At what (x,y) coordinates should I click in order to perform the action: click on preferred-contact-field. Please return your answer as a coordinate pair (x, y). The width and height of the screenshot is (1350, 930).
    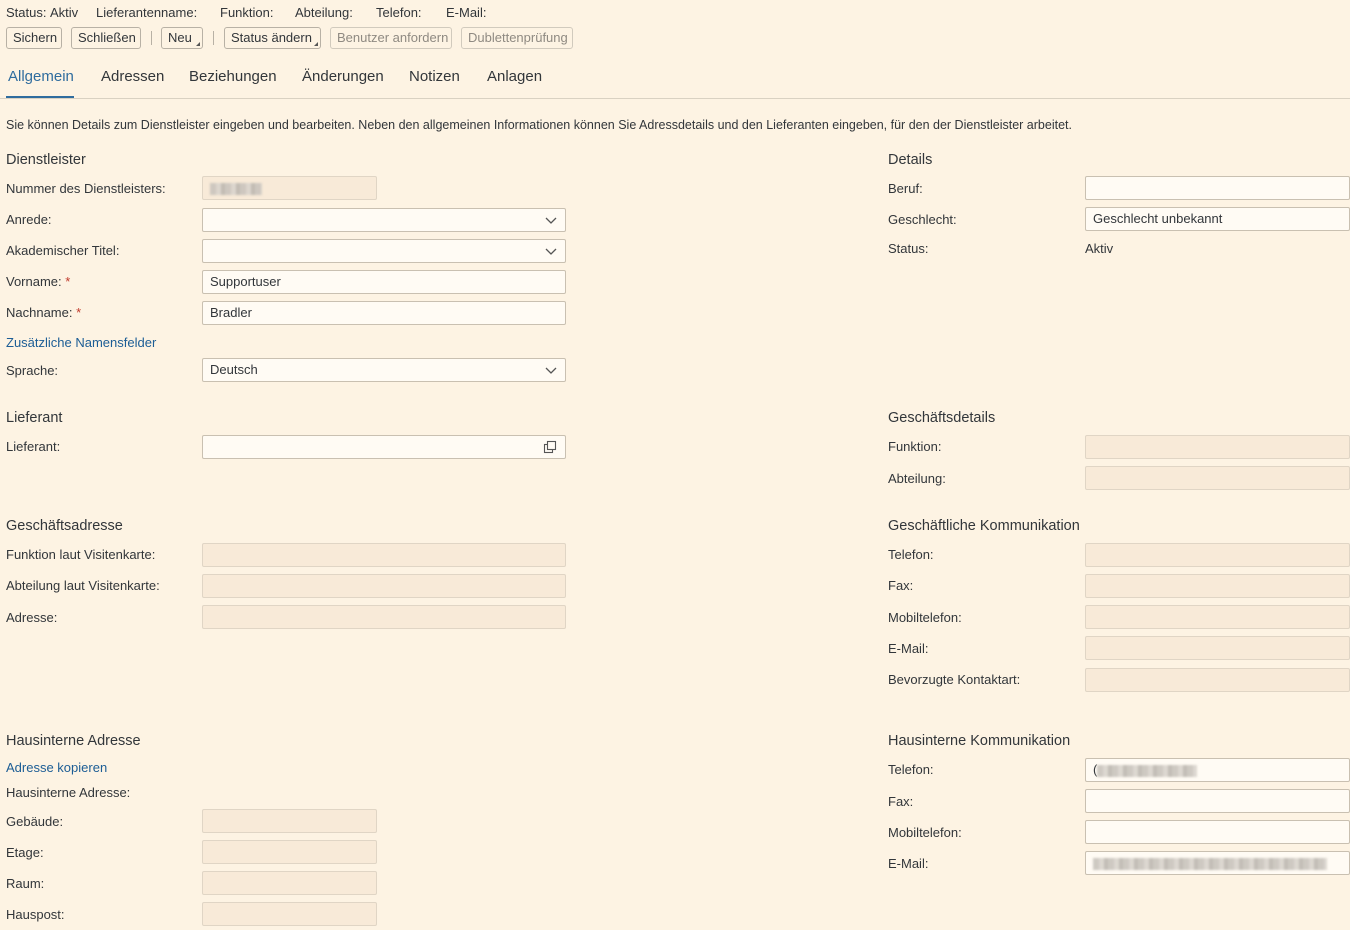
    Looking at the image, I should click on (1217, 680).